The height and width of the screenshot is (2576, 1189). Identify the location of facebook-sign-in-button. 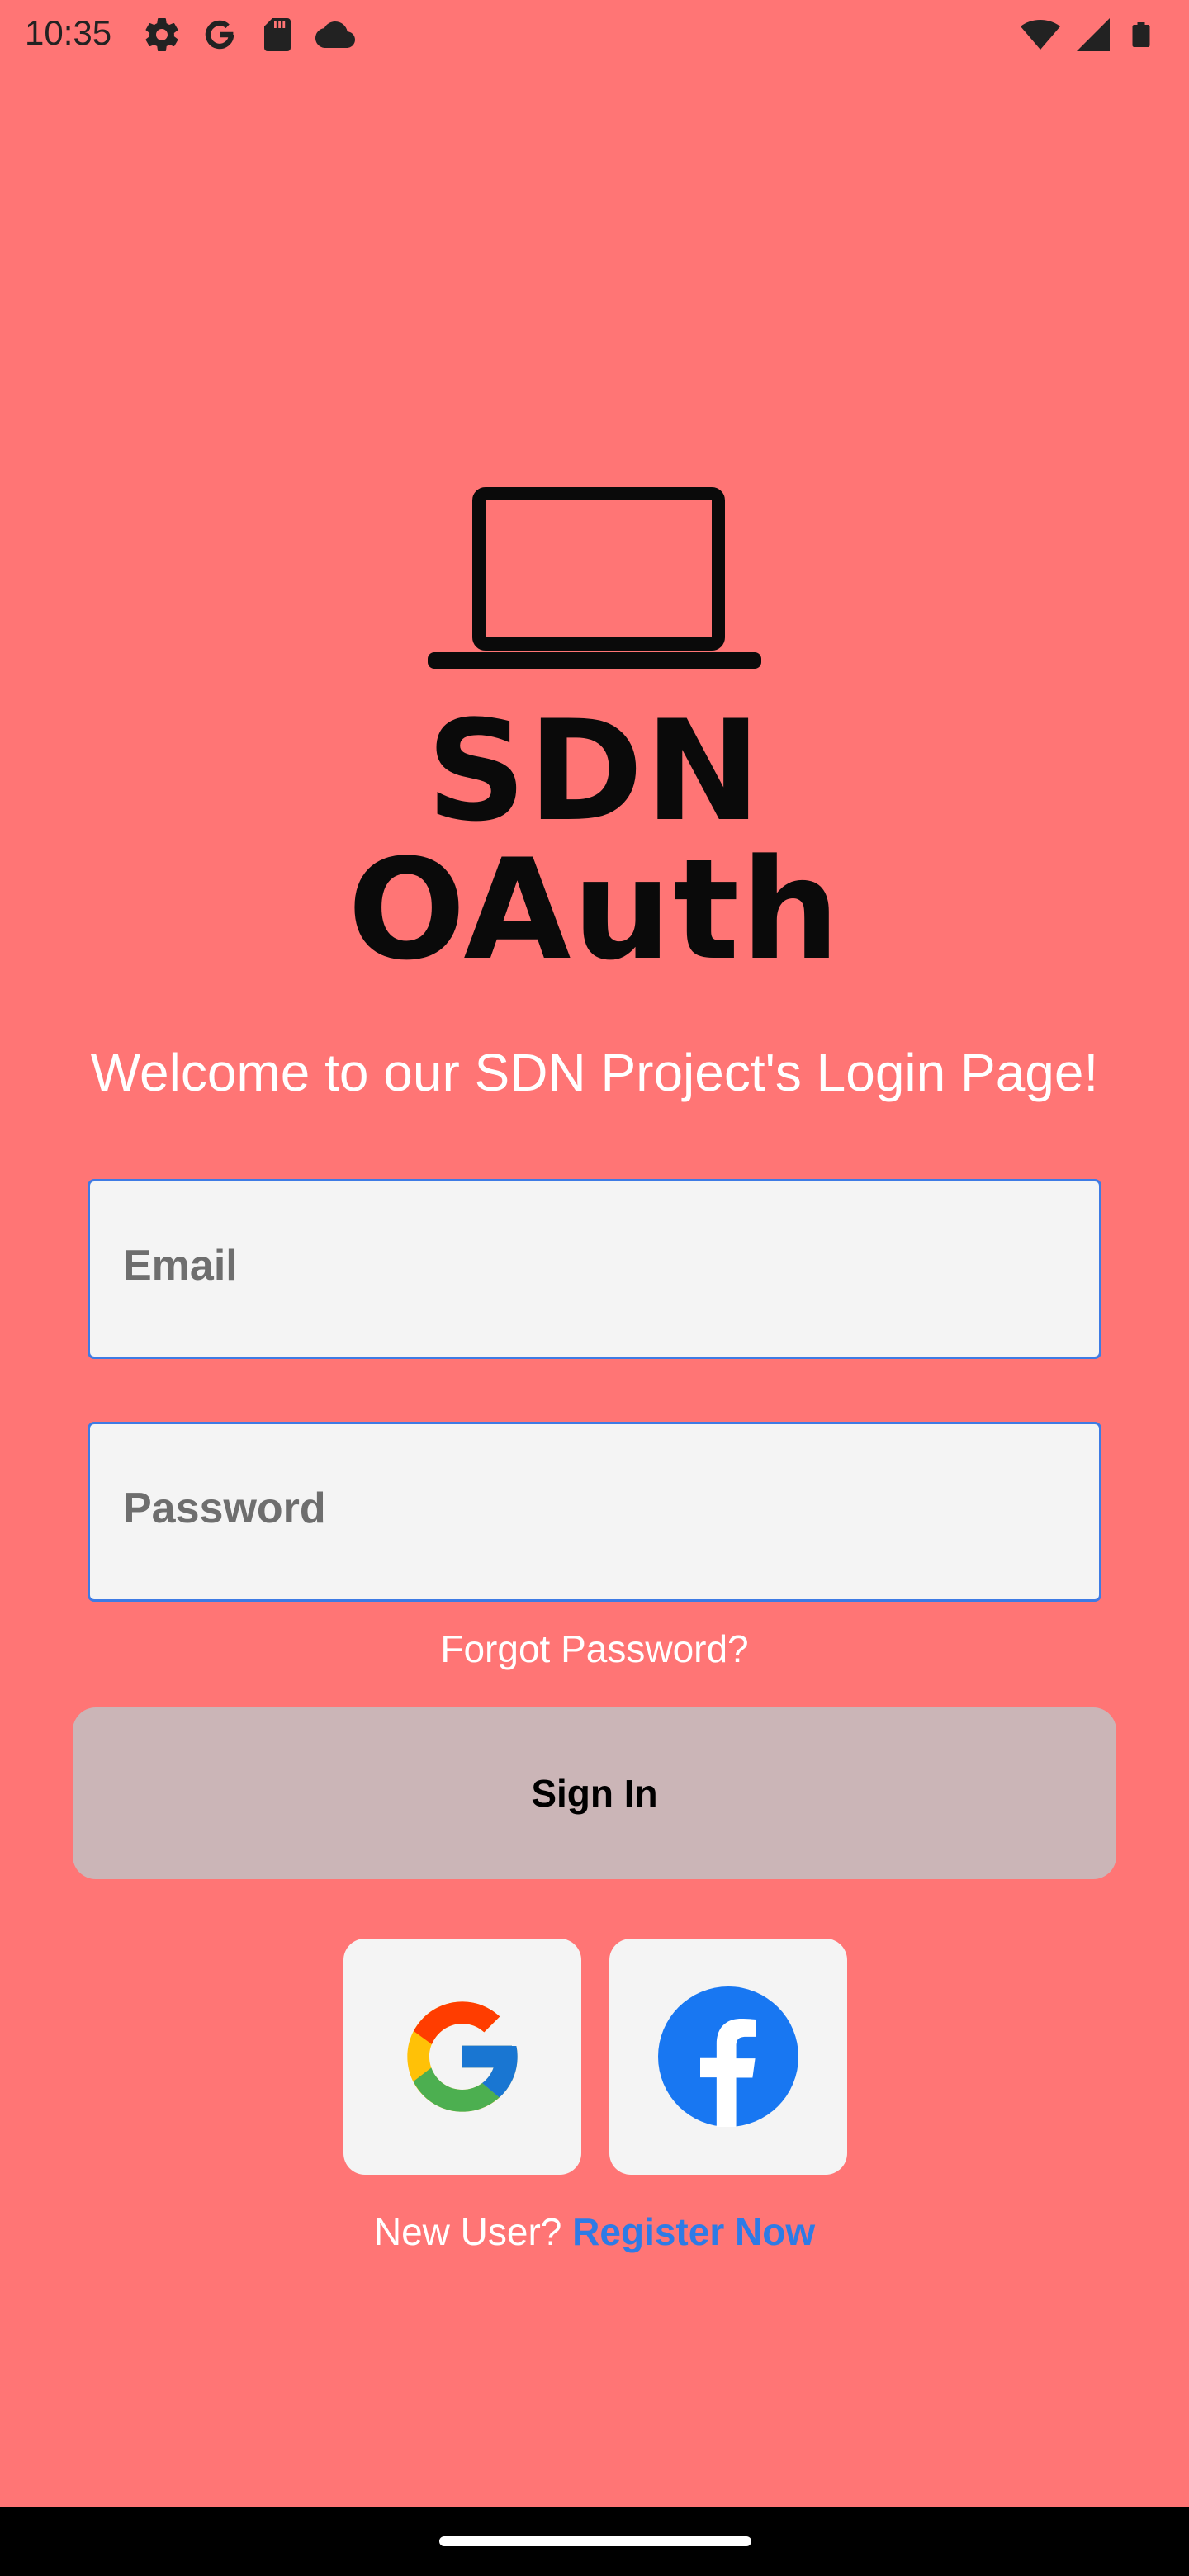
(728, 2057).